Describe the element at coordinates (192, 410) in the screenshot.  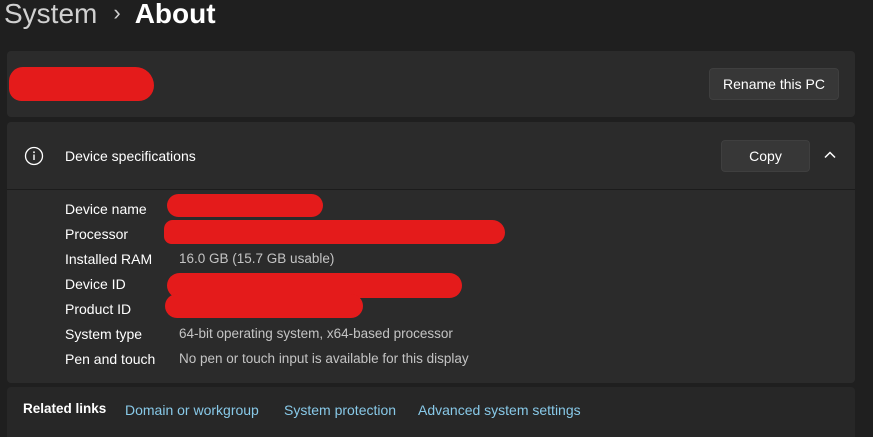
I see `domain-workgroup-link: Domain or workgroup` at that location.